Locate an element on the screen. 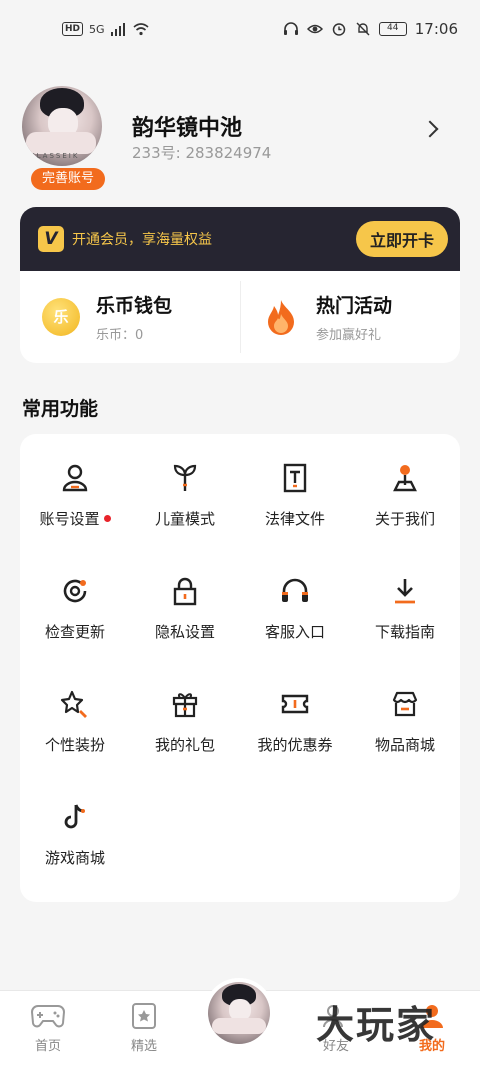  status-bar: HD 5G 44 17:06 is located at coordinates (240, 29).